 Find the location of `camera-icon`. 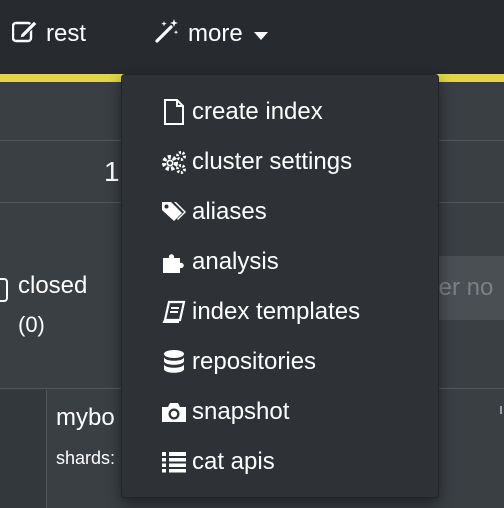

camera-icon is located at coordinates (174, 412).